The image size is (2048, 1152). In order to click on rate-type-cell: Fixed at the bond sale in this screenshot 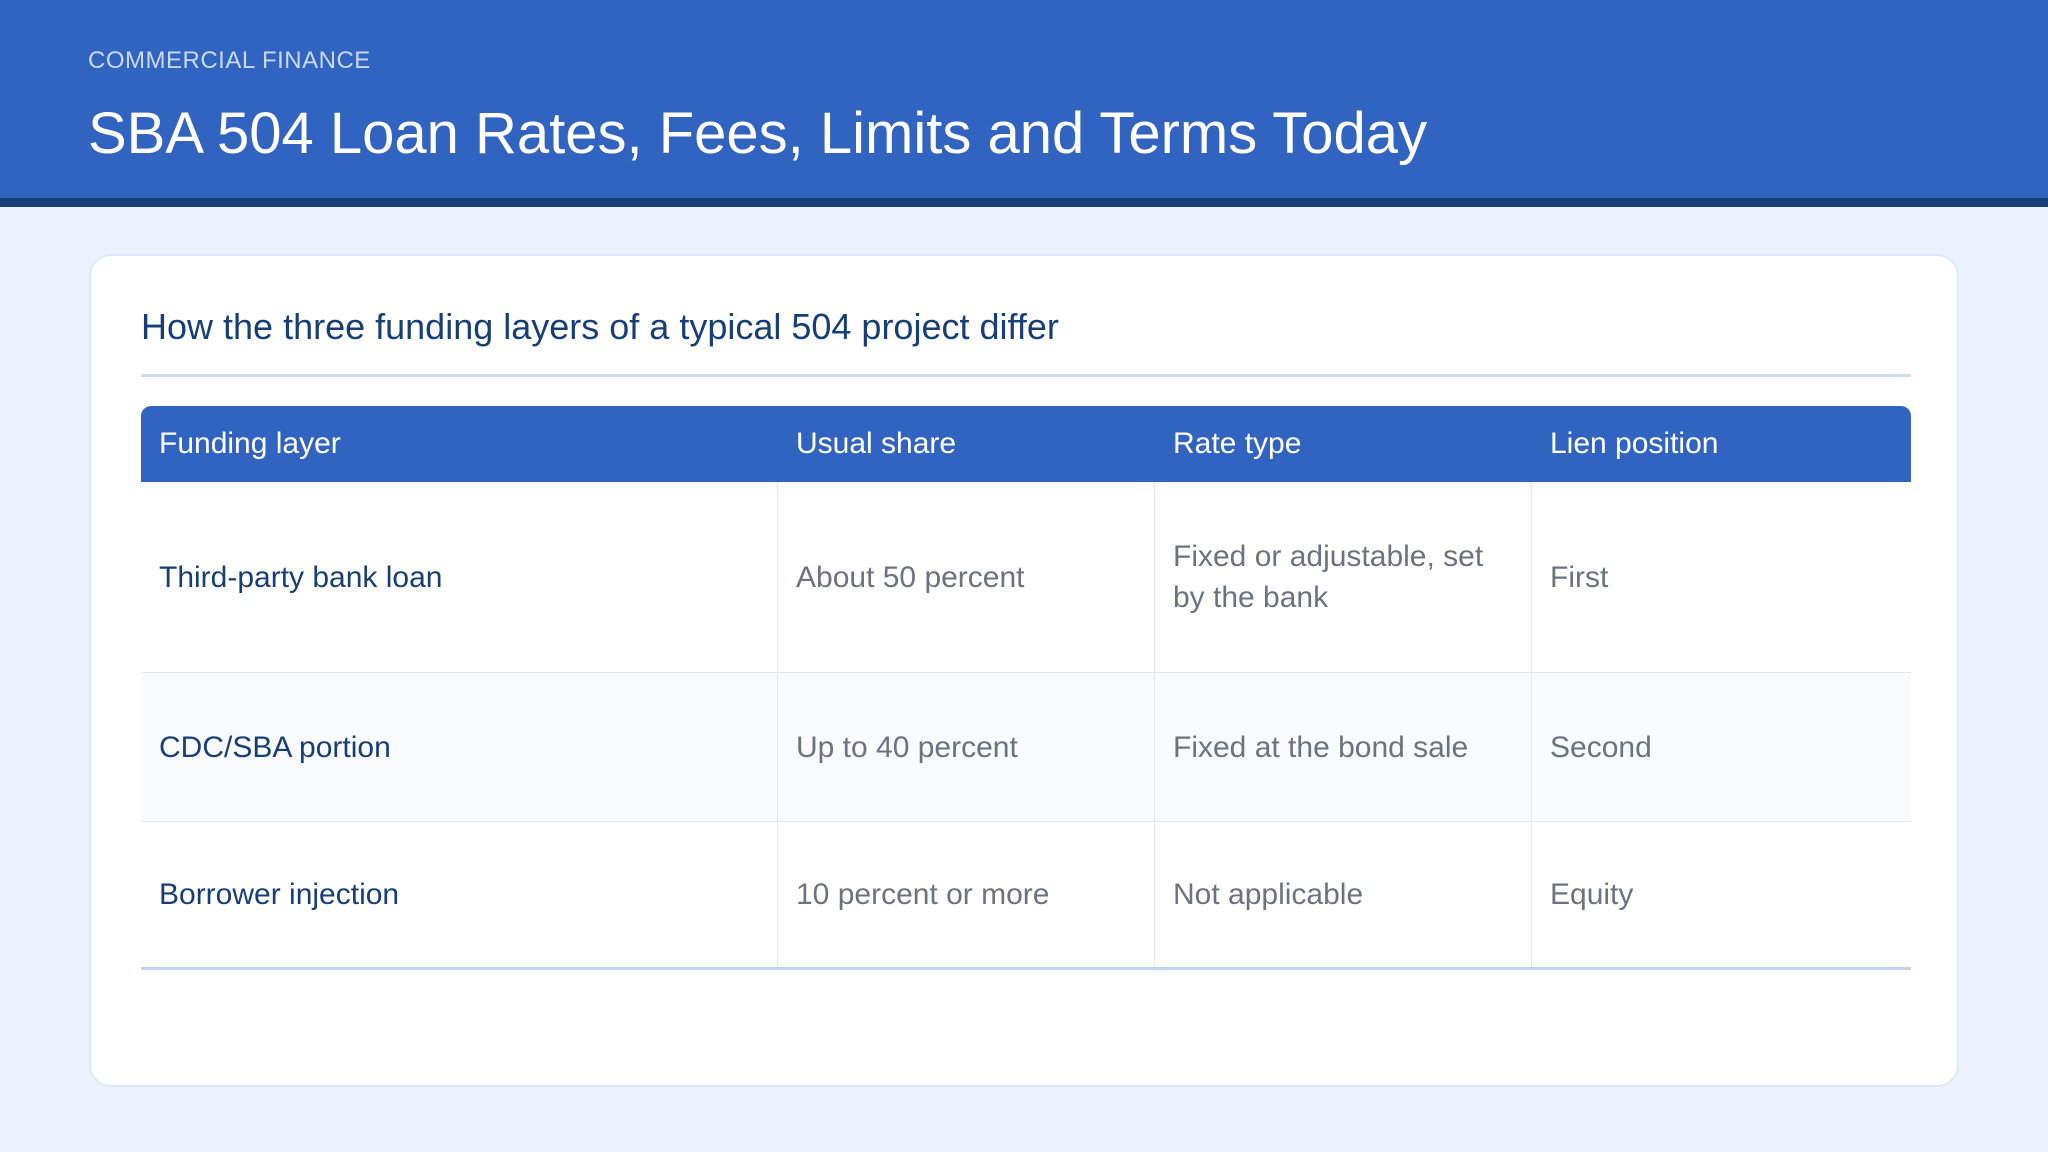, I will do `click(1343, 747)`.